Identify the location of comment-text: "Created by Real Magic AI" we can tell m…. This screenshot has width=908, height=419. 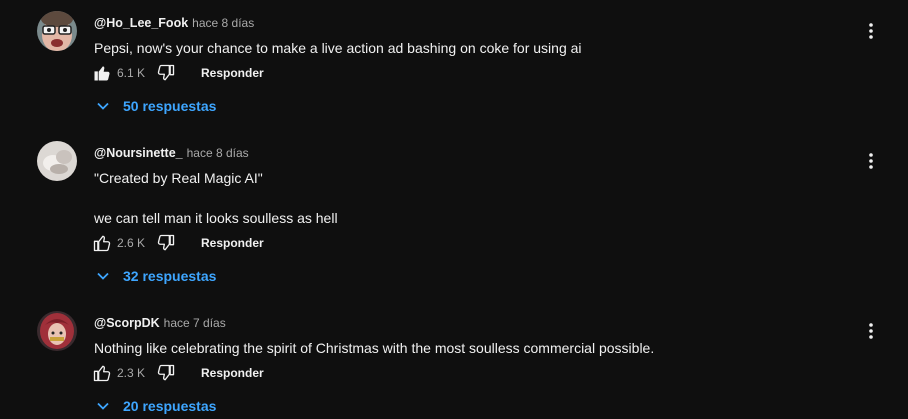
(216, 198).